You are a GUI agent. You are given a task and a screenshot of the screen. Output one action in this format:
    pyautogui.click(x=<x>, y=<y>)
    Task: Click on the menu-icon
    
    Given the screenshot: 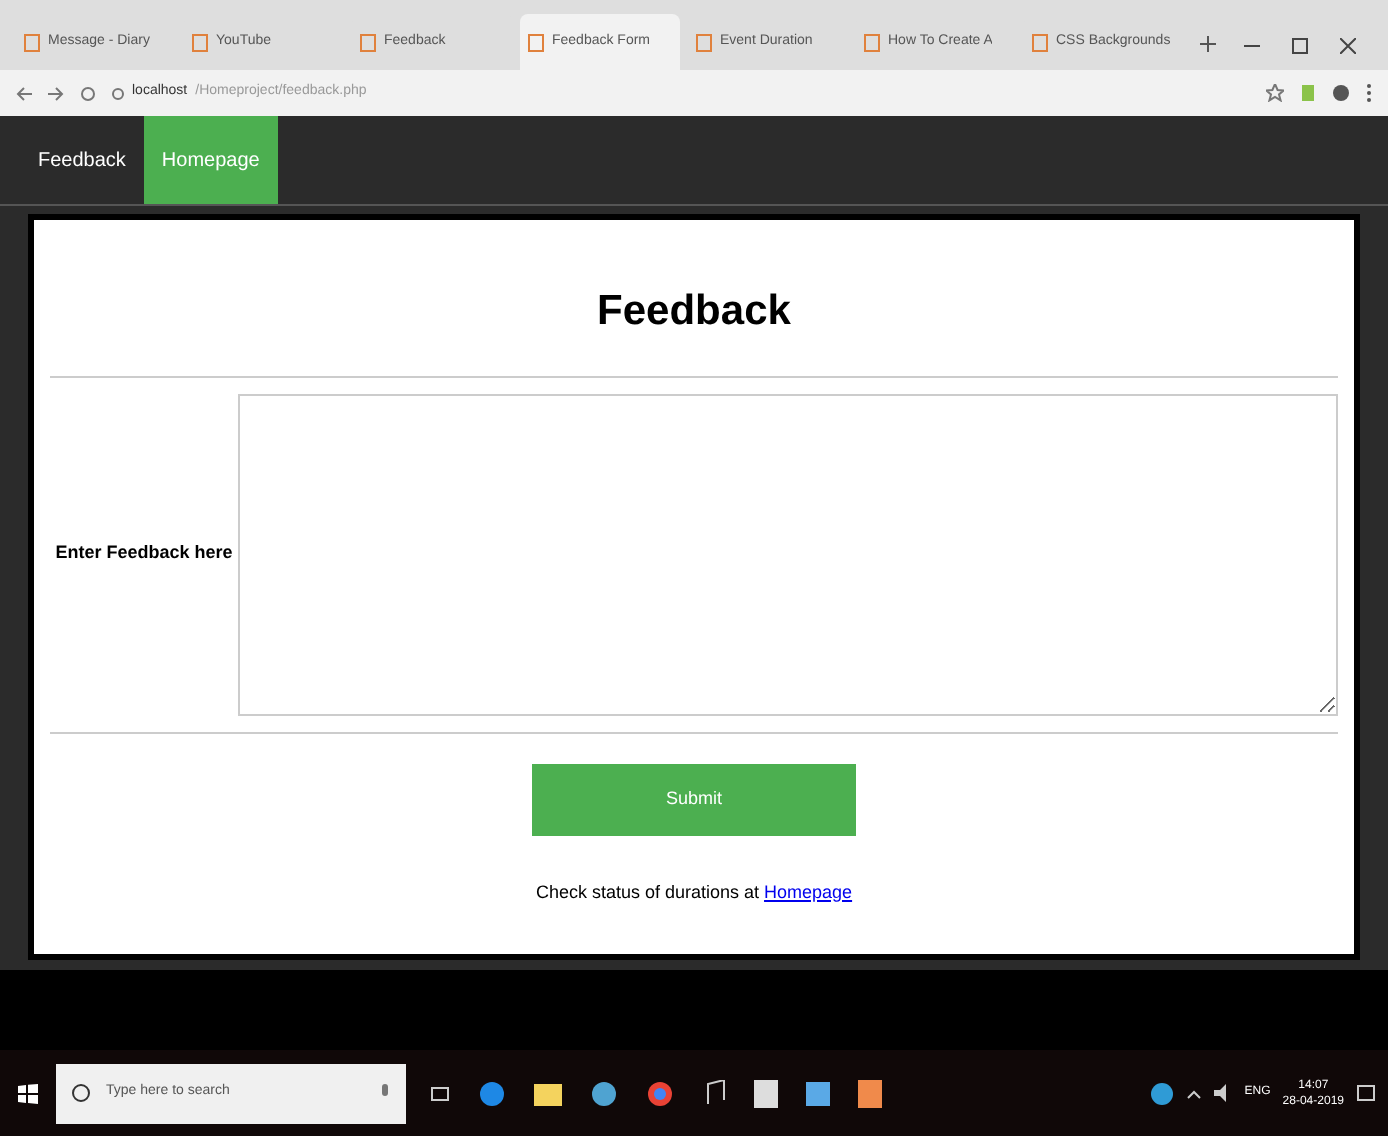 What is the action you would take?
    pyautogui.click(x=1369, y=93)
    